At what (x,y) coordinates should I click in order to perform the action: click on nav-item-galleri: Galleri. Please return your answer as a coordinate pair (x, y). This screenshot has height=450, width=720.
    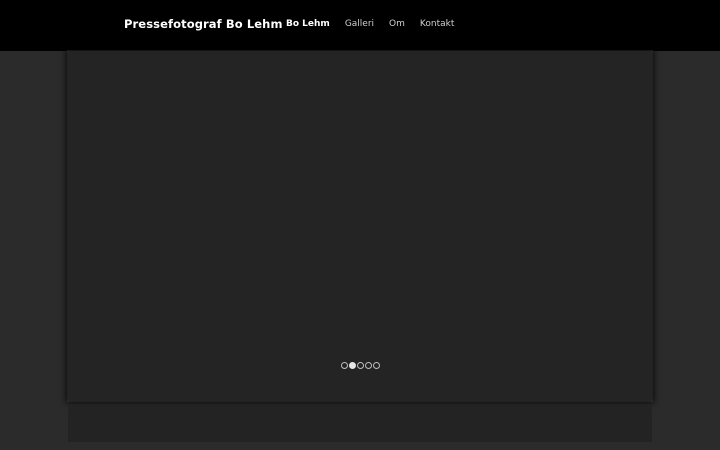
    Looking at the image, I should click on (359, 24).